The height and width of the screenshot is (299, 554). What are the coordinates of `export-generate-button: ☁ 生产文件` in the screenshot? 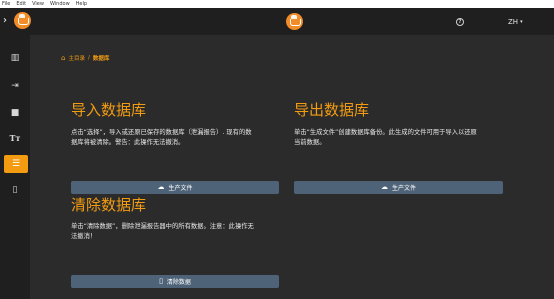 It's located at (398, 187).